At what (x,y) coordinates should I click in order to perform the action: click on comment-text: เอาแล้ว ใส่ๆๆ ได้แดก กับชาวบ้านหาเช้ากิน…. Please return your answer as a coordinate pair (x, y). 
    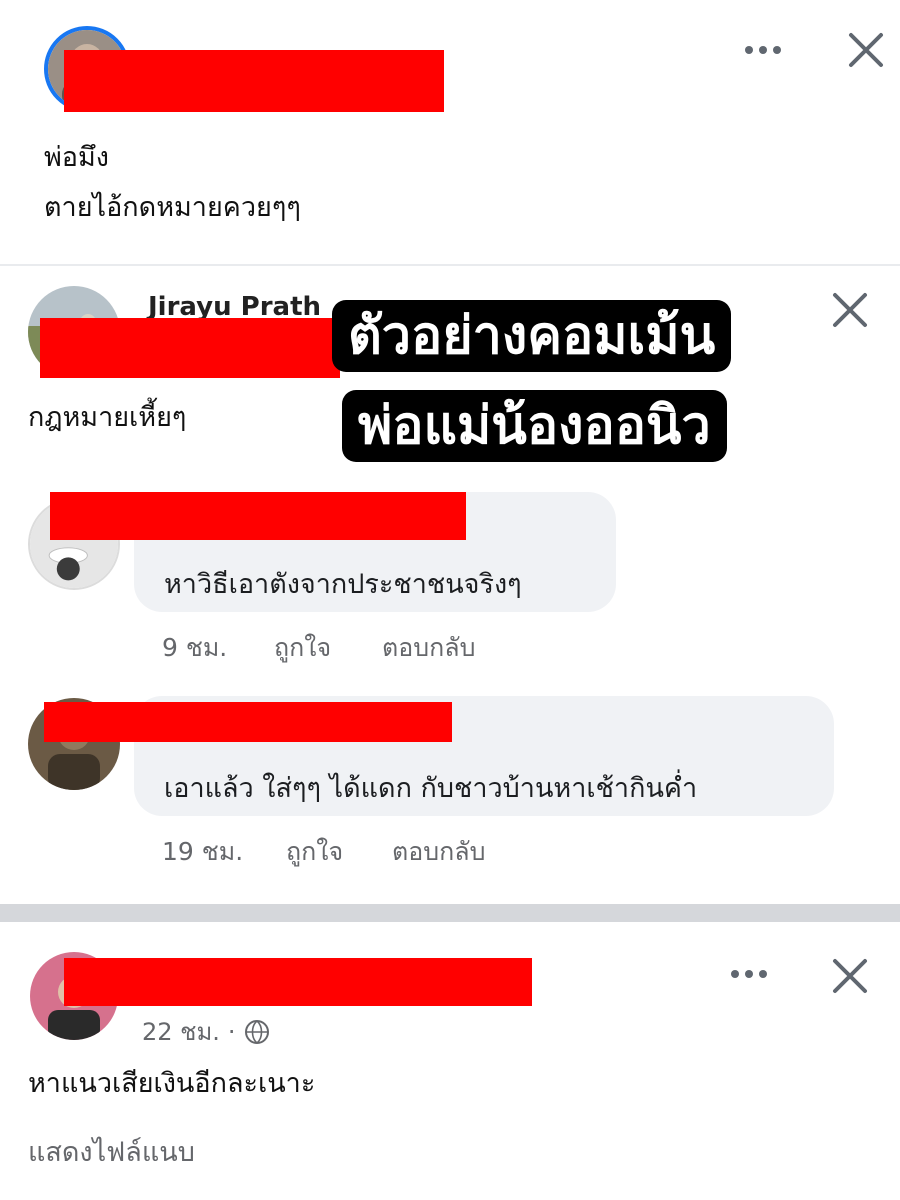
    Looking at the image, I should click on (431, 788).